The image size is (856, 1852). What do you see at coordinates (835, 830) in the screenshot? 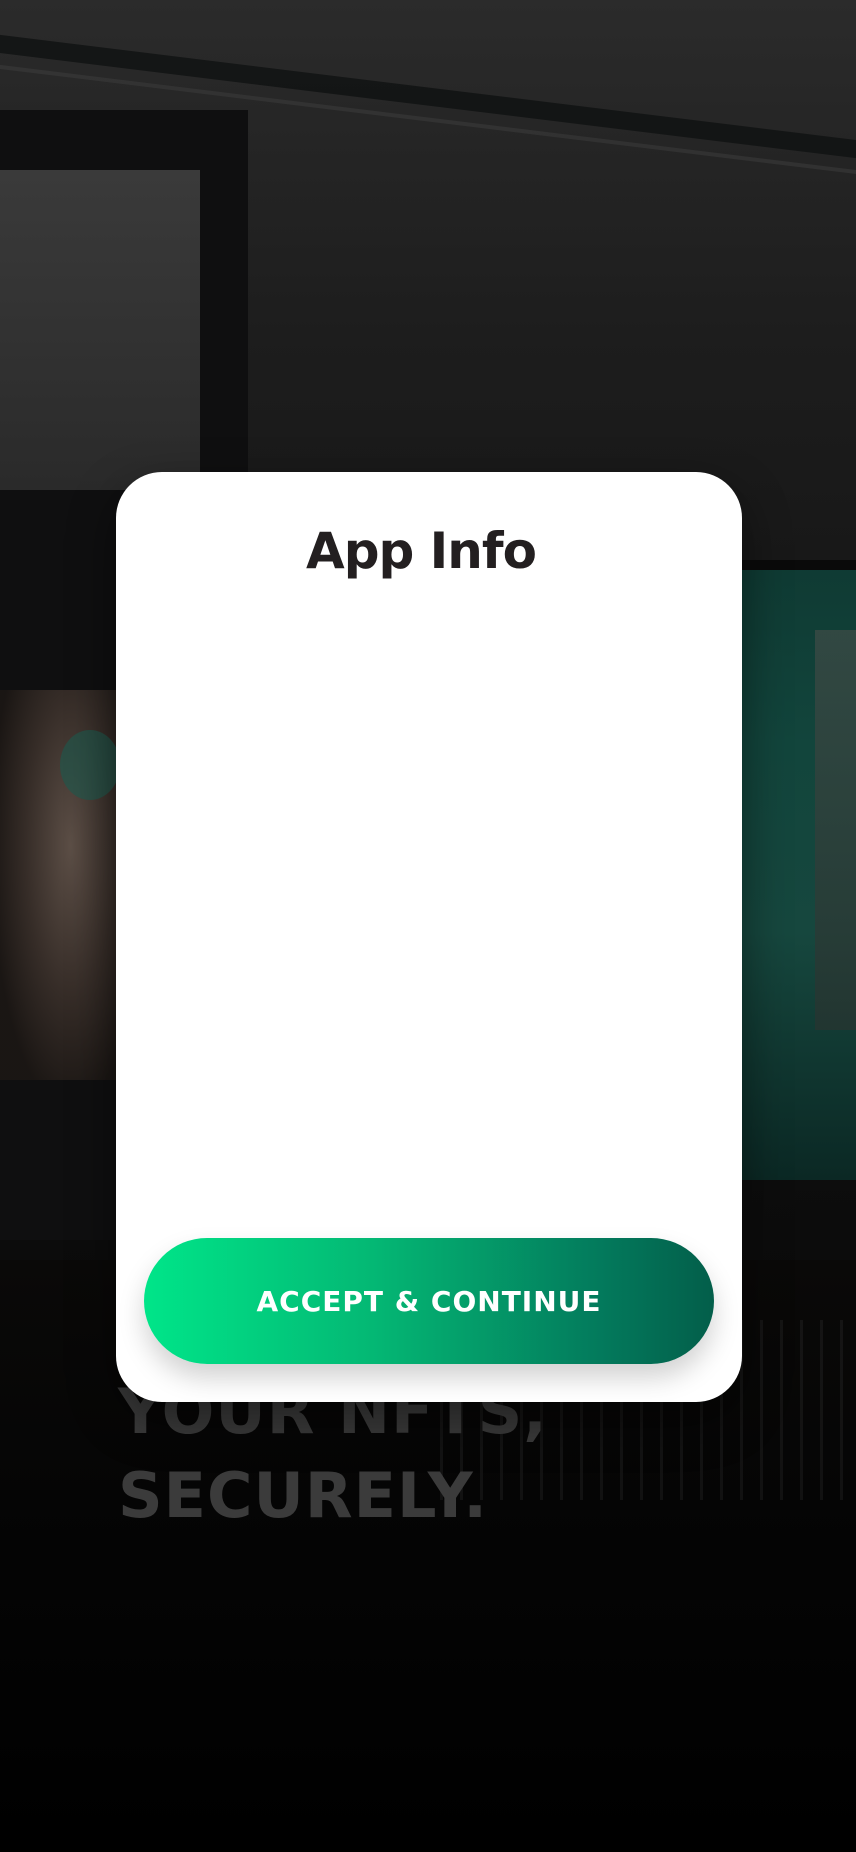
I see `right-artwork-detail` at bounding box center [835, 830].